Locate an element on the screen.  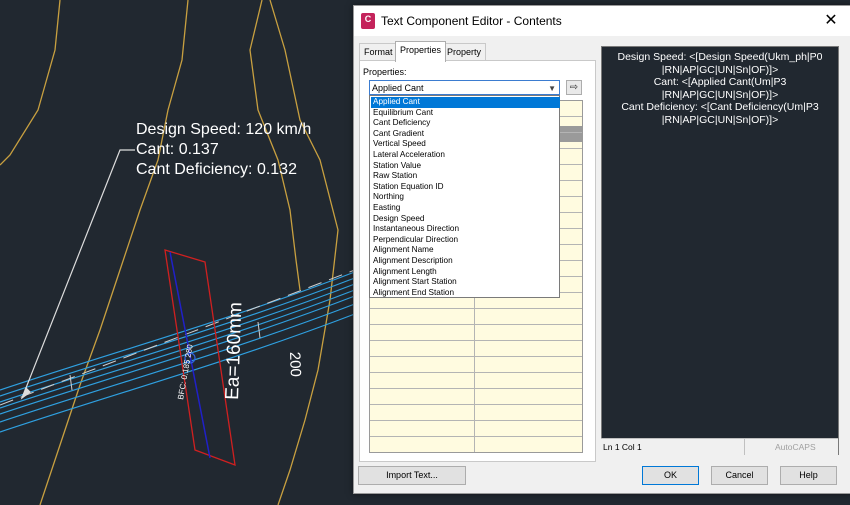
ok-button: OK is located at coordinates (670, 475).